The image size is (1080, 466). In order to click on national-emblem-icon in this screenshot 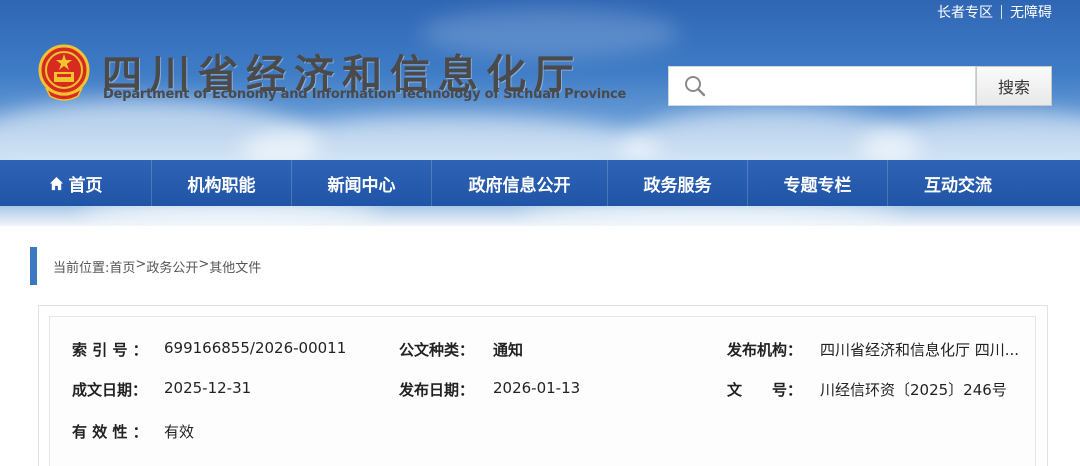, I will do `click(64, 72)`.